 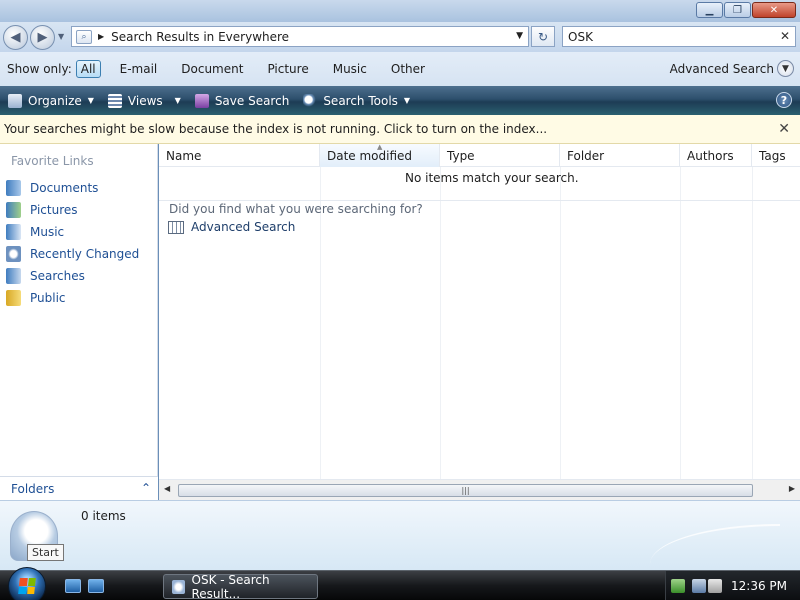 I want to click on clear-search-icon: ✕, so click(x=785, y=36).